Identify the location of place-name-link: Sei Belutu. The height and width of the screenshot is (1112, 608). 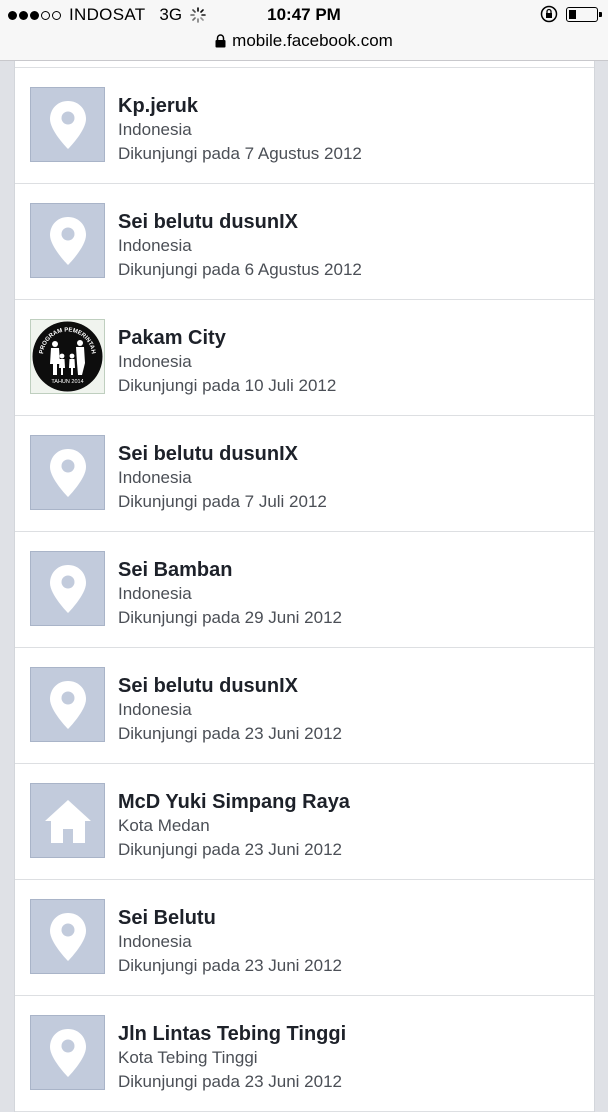
(230, 918).